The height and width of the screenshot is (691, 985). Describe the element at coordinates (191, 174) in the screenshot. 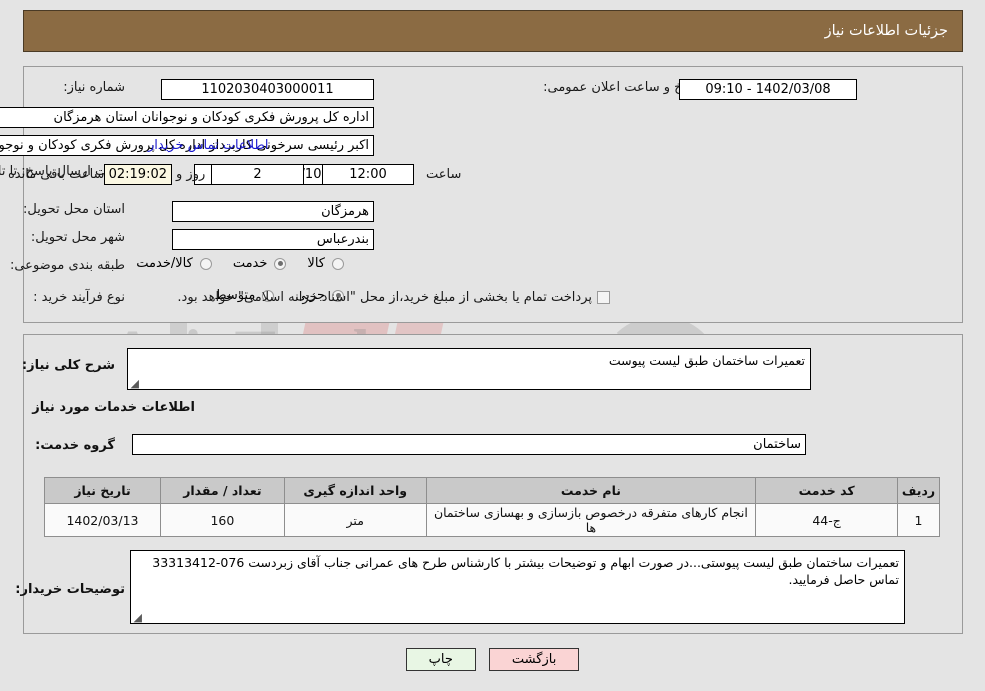

I see `deadline-days-unit-label: روز و` at that location.